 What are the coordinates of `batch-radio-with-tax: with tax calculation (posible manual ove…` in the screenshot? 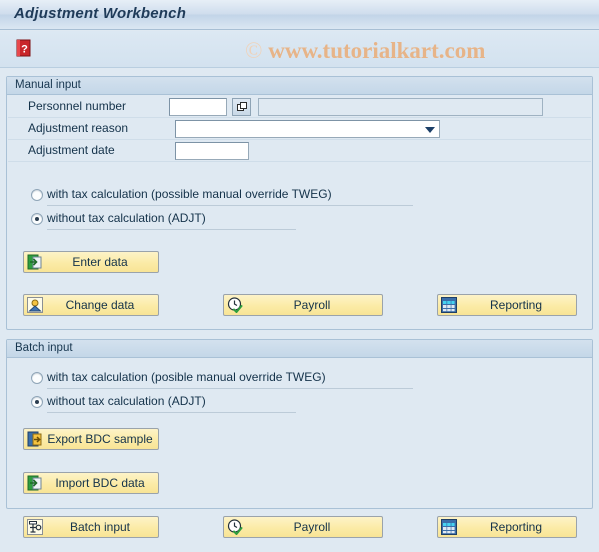 It's located at (222, 379).